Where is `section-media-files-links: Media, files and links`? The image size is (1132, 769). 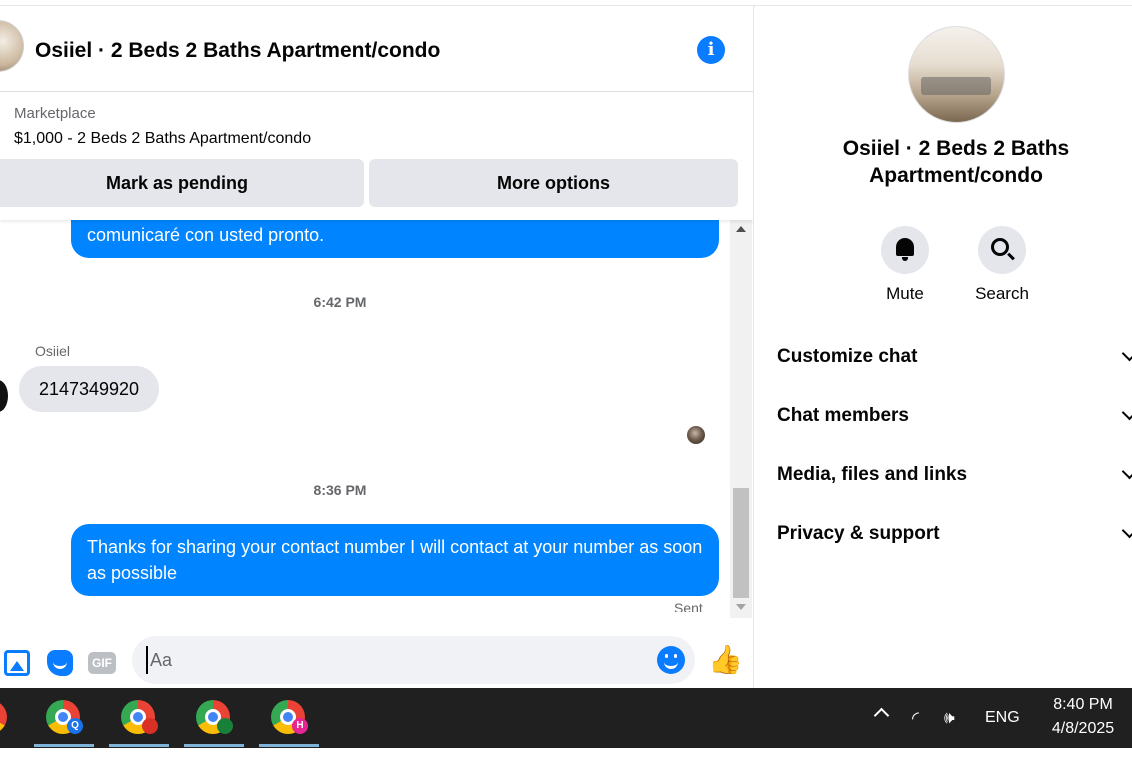 section-media-files-links: Media, files and links is located at coordinates (954, 474).